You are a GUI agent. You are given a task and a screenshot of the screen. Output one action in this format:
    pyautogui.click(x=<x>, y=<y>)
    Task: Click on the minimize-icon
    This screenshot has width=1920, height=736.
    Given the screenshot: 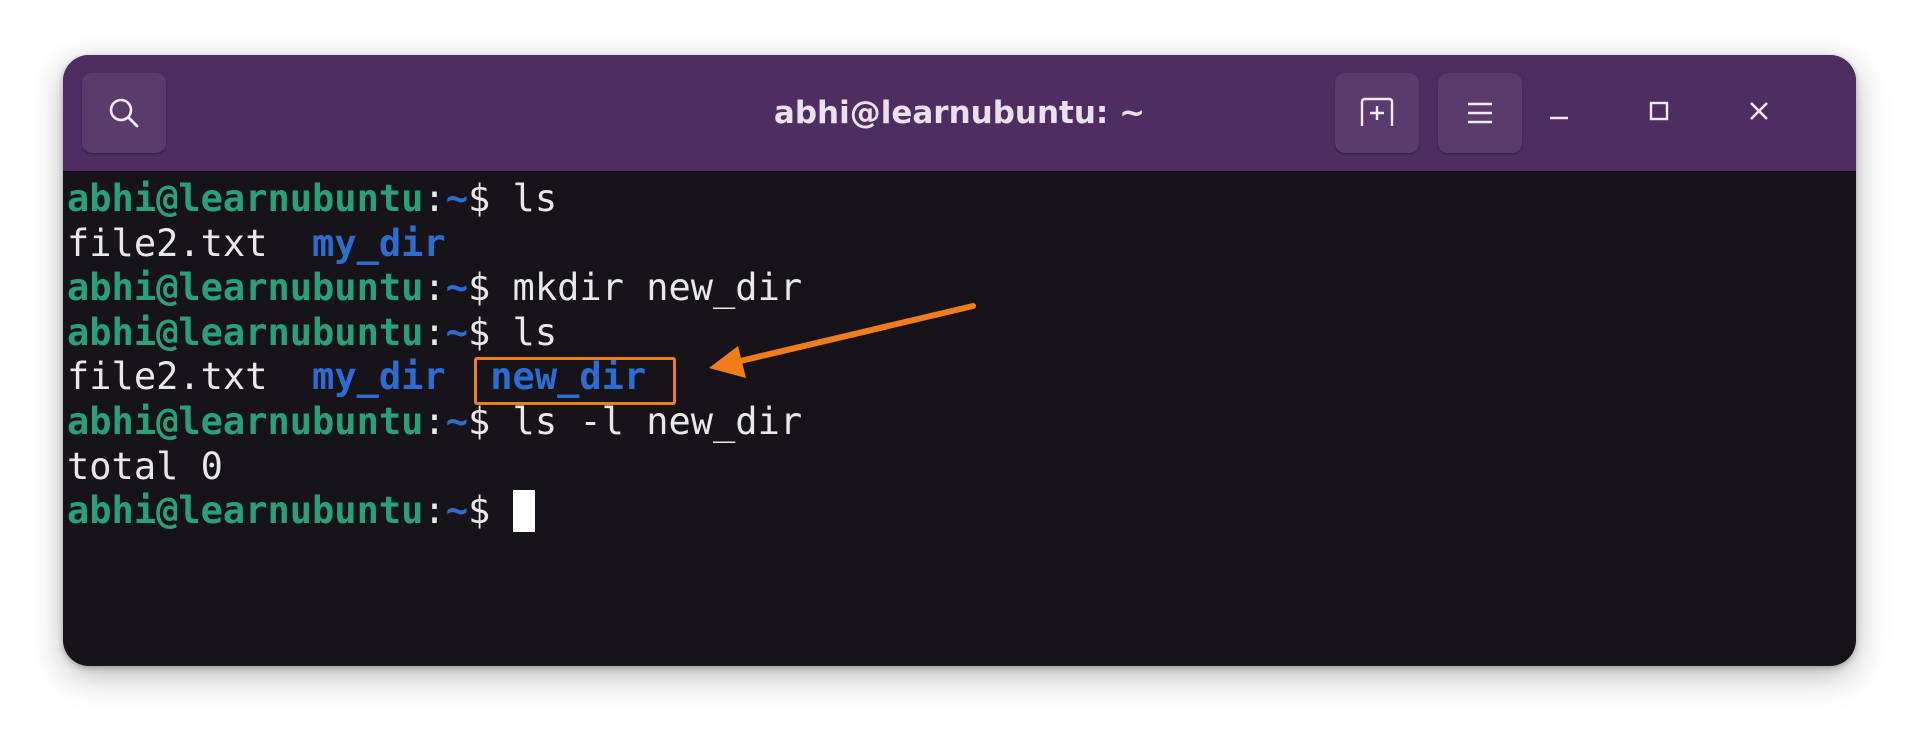 What is the action you would take?
    pyautogui.click(x=1559, y=113)
    